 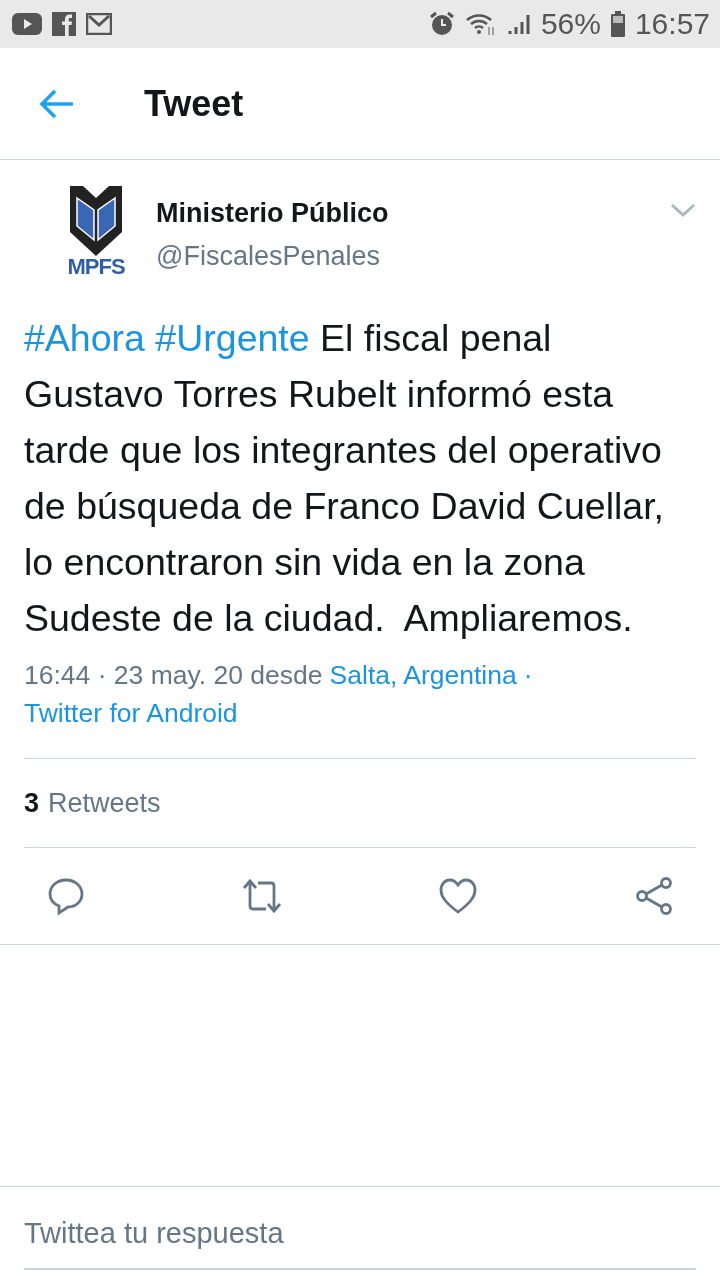 What do you see at coordinates (617, 24) in the screenshot?
I see `battery-icon` at bounding box center [617, 24].